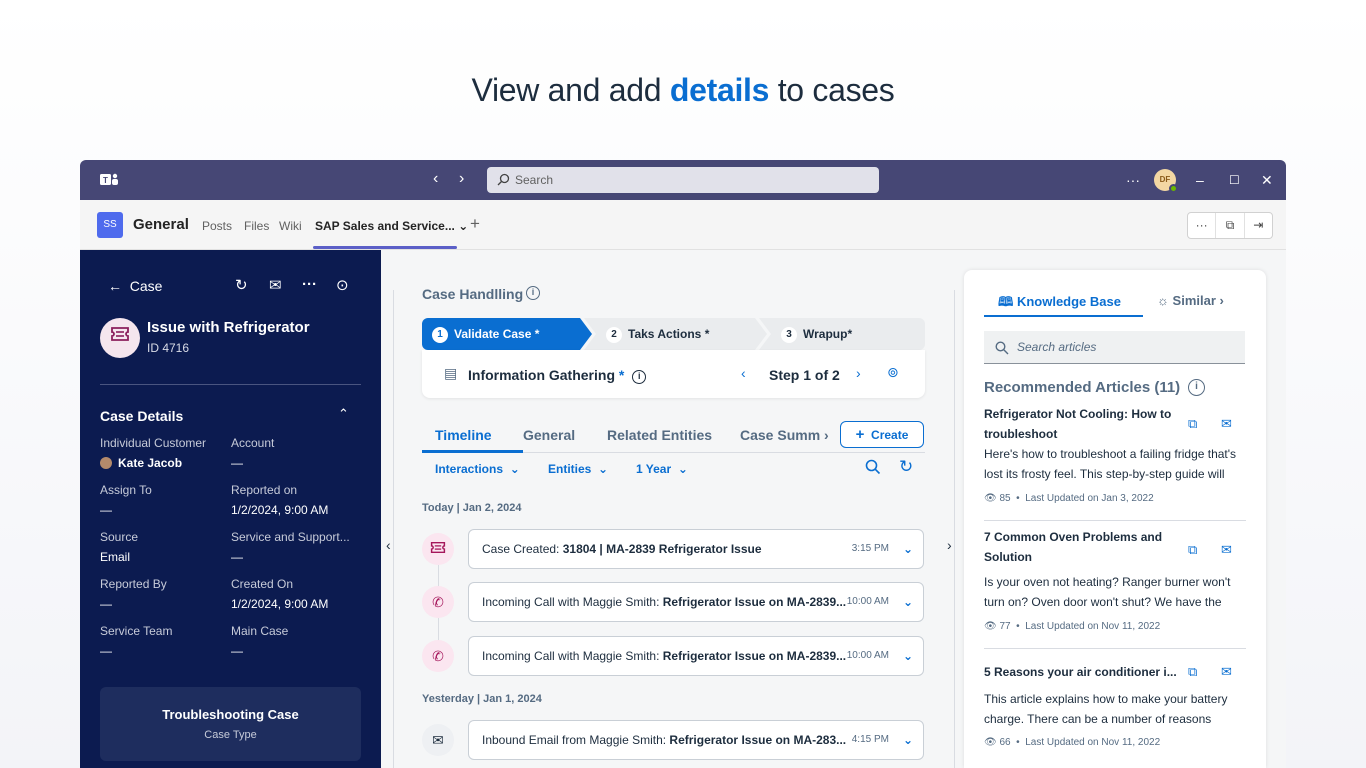 The image size is (1366, 768). What do you see at coordinates (109, 179) in the screenshot?
I see `teams-logo-icon: T` at bounding box center [109, 179].